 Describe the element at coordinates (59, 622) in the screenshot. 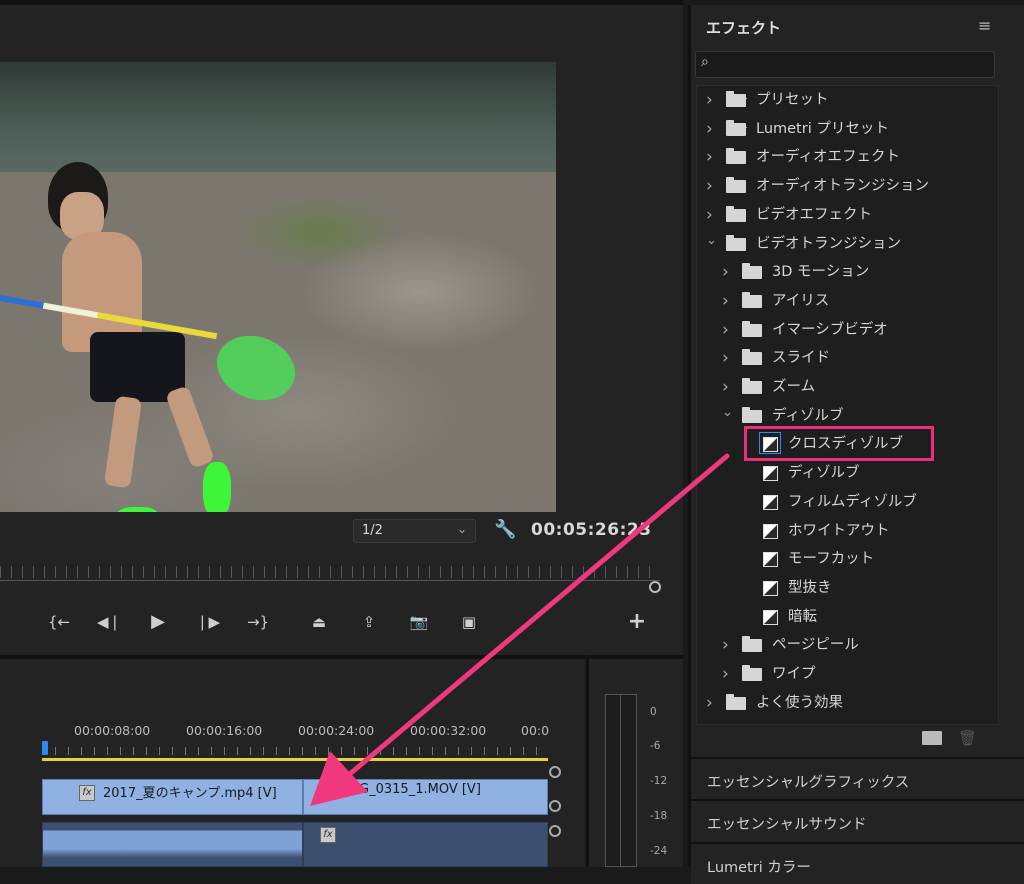

I see `mark-in-icon: {←` at that location.